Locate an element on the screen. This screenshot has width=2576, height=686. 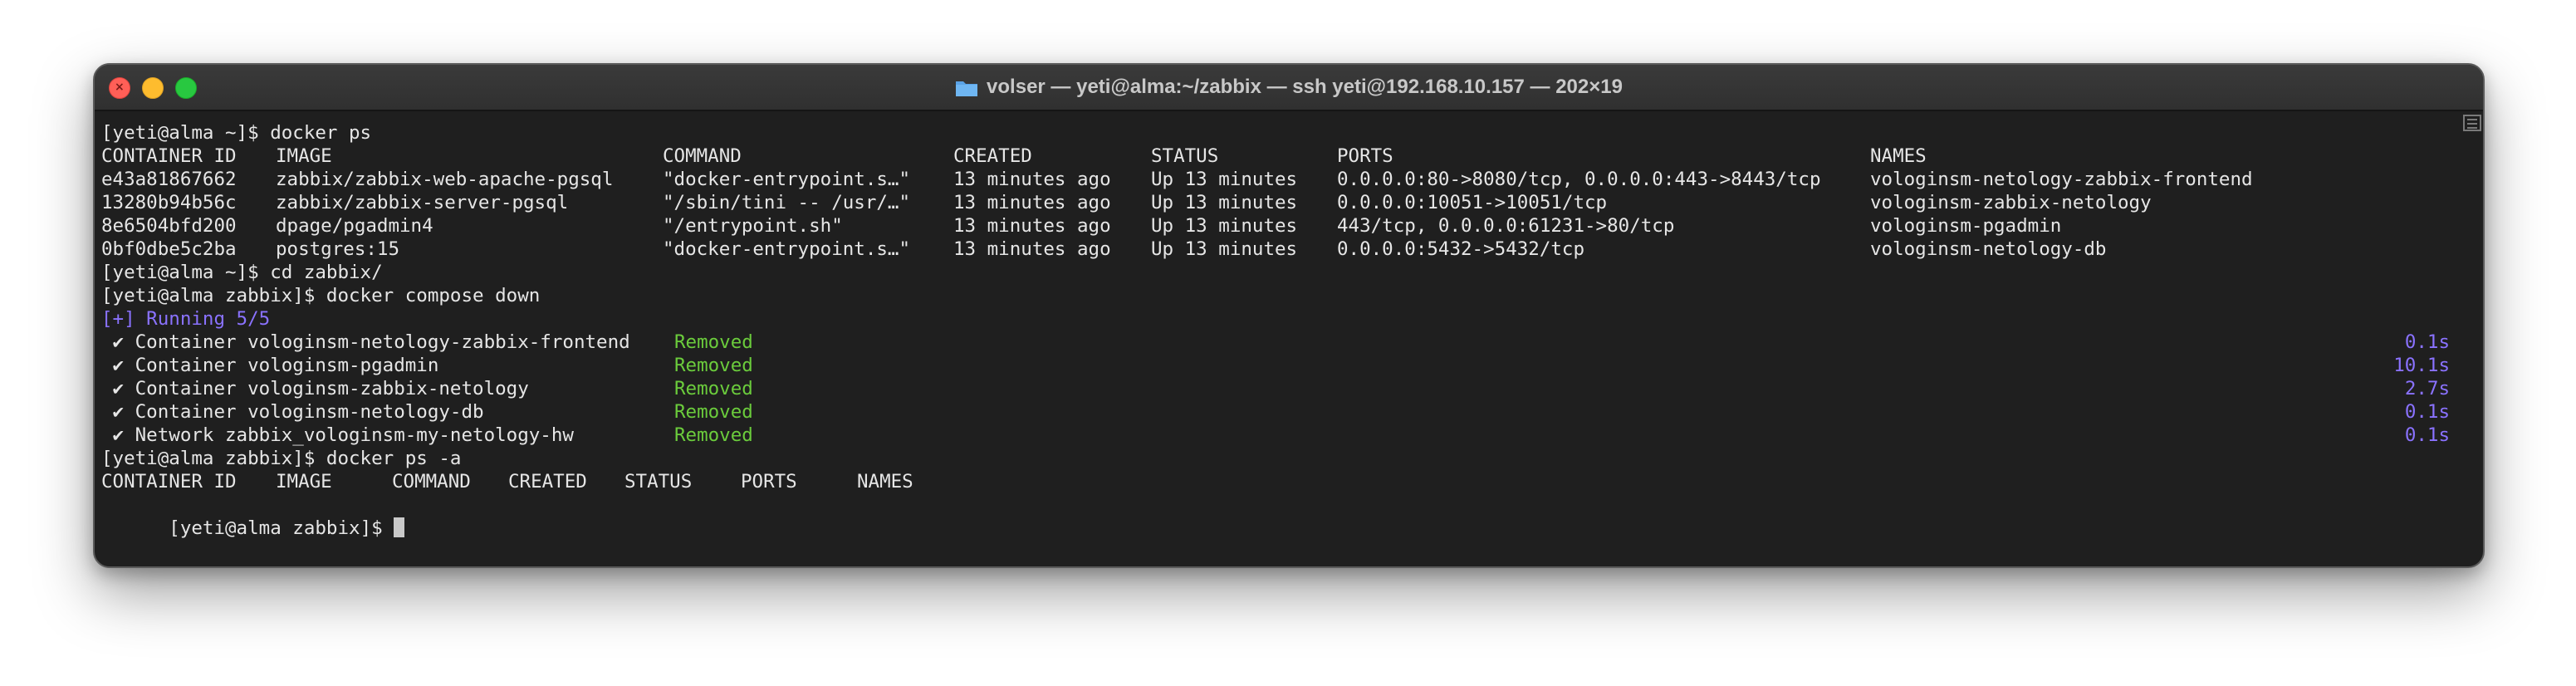
prompt: [yeti@alma zabbix]$ is located at coordinates (282, 528).